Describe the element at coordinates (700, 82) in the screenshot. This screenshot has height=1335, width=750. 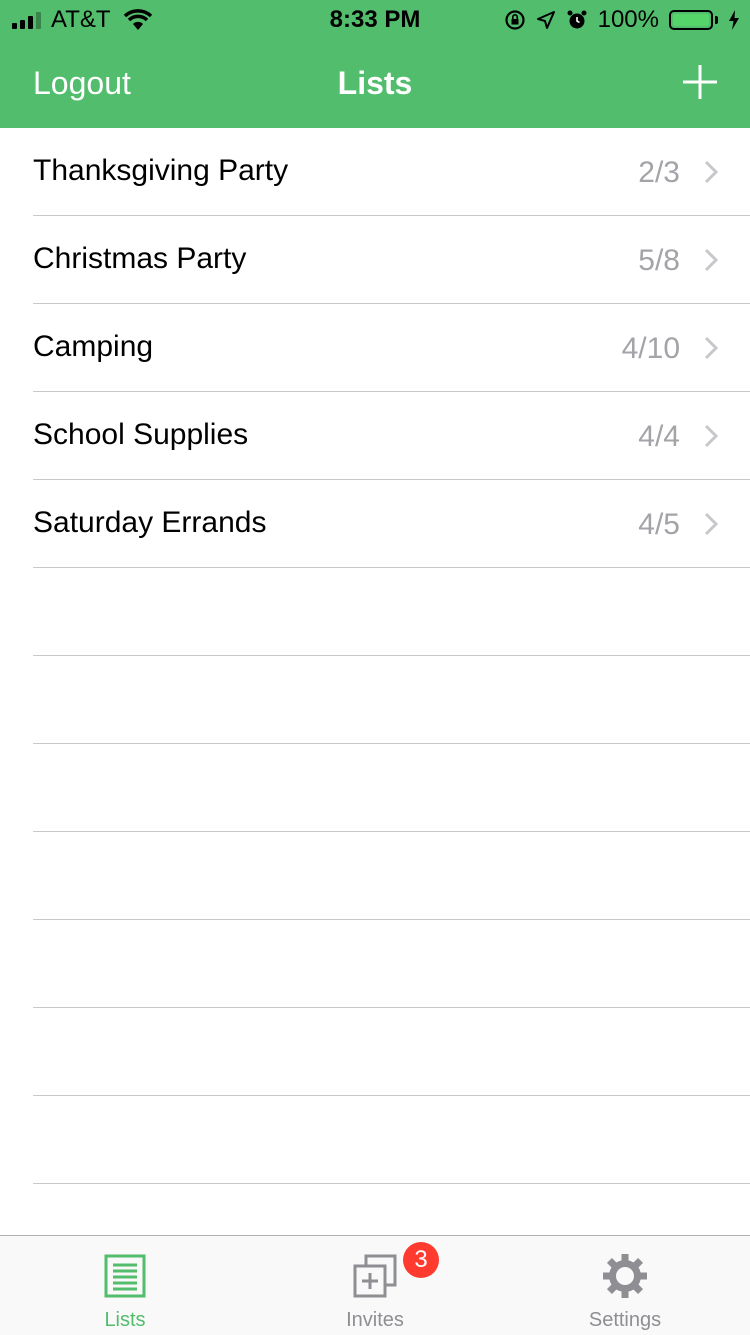
I see `plus-icon` at that location.